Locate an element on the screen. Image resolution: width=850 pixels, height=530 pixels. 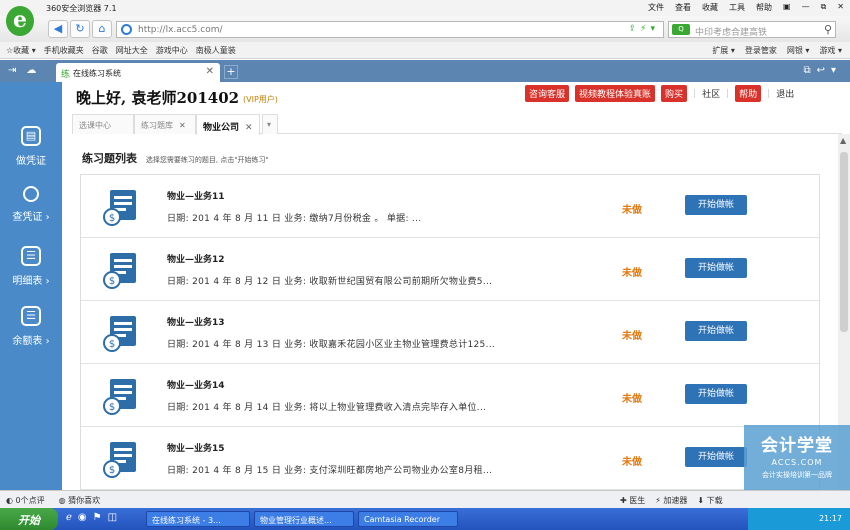
buy-button: 购买 is located at coordinates (674, 93).